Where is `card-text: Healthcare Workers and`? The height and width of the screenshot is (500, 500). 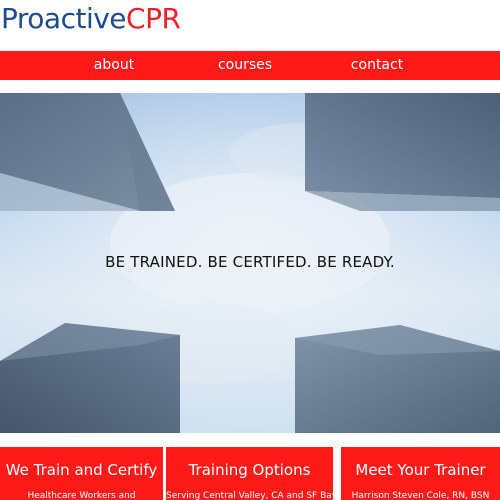
card-text: Healthcare Workers and is located at coordinates (81, 495).